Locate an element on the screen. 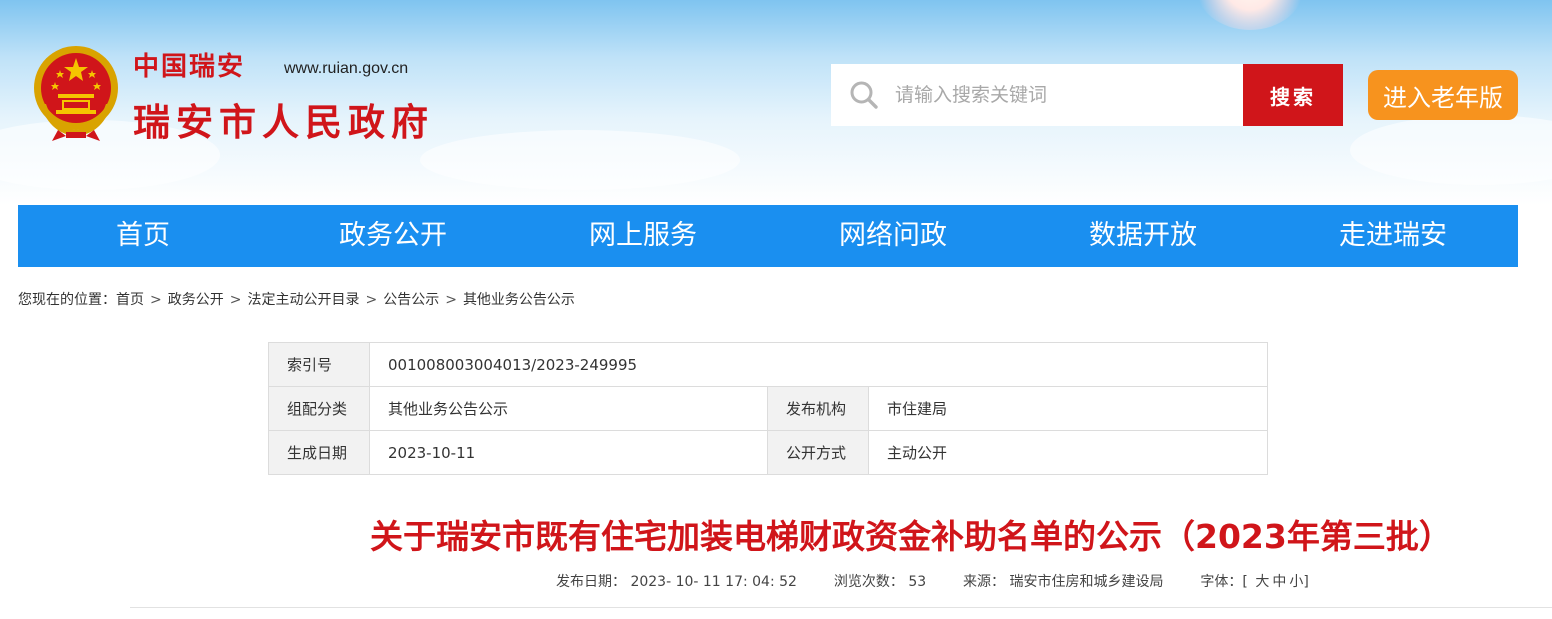 The height and width of the screenshot is (619, 1552). divider is located at coordinates (841, 607).